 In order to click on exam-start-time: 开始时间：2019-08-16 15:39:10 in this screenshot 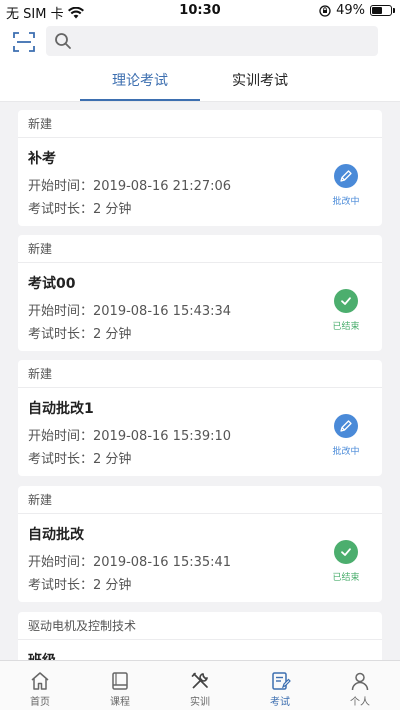, I will do `click(130, 436)`.